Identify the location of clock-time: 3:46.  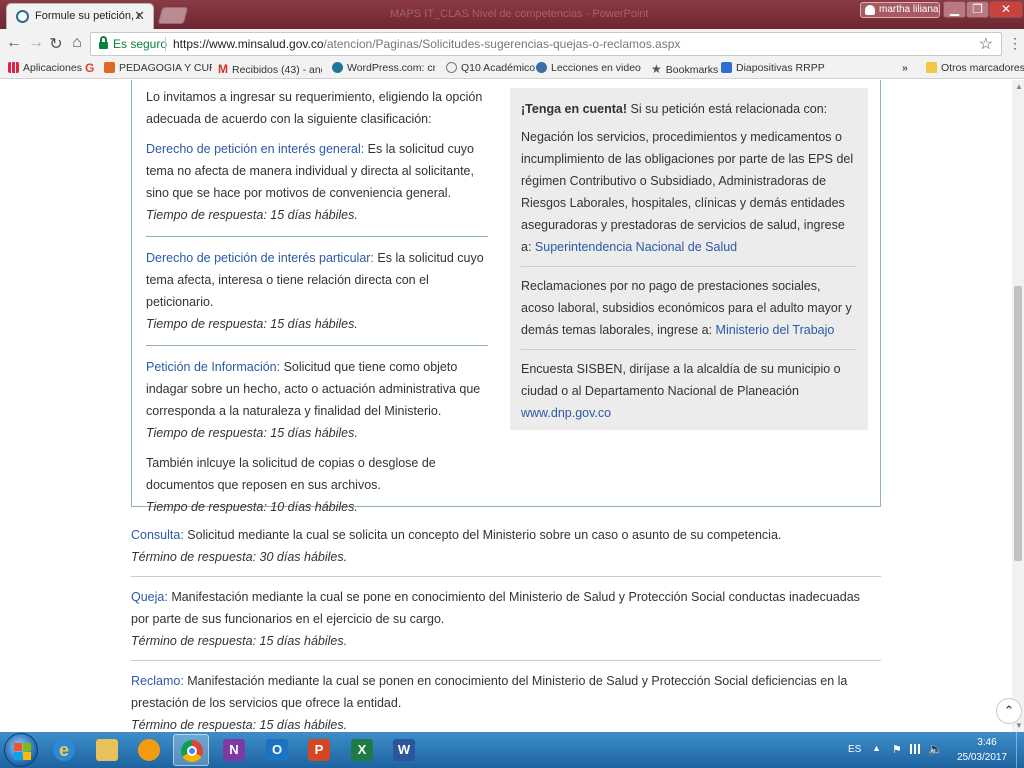
(987, 742).